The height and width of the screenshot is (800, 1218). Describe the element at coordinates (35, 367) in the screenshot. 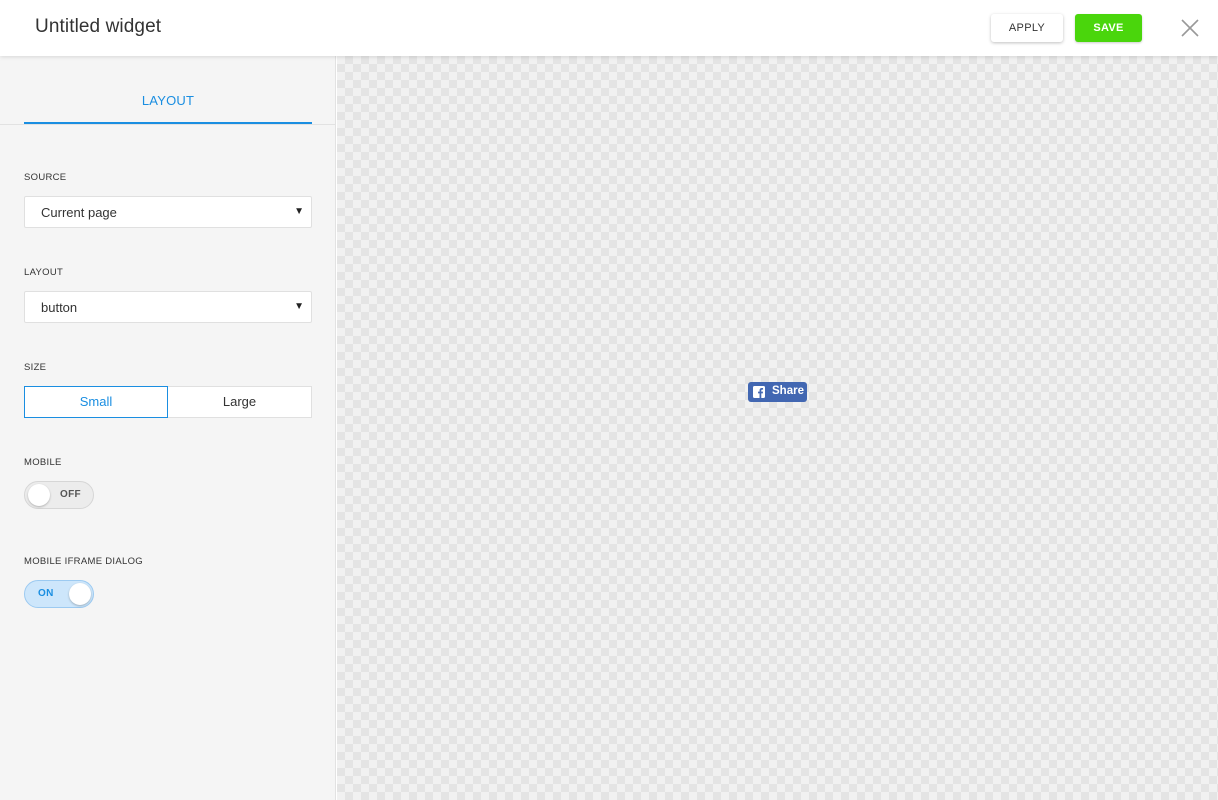

I see `size-label: SIZE` at that location.